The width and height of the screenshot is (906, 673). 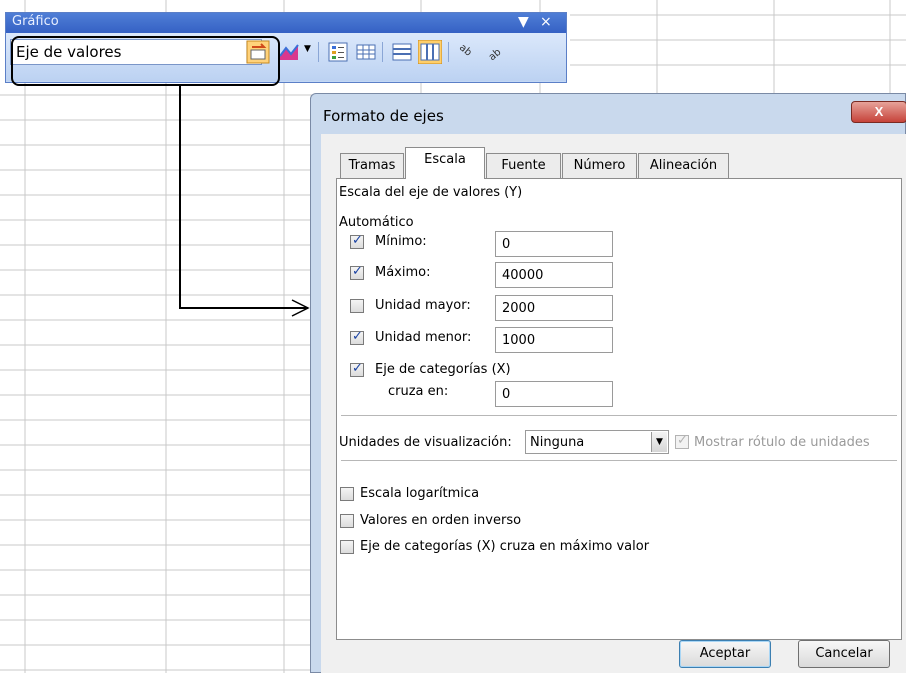 I want to click on chart-type-icon, so click(x=290, y=52).